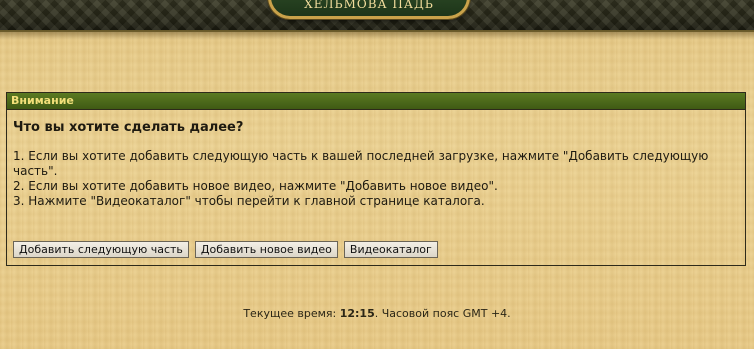 This screenshot has width=754, height=349. Describe the element at coordinates (390, 249) in the screenshot. I see `video-catalog-button: Видеокаталог` at that location.